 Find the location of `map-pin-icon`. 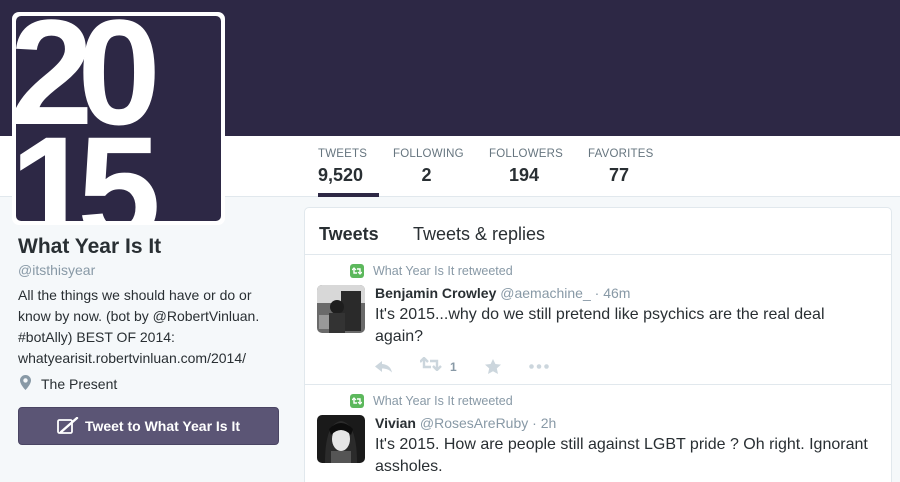

map-pin-icon is located at coordinates (25, 384).